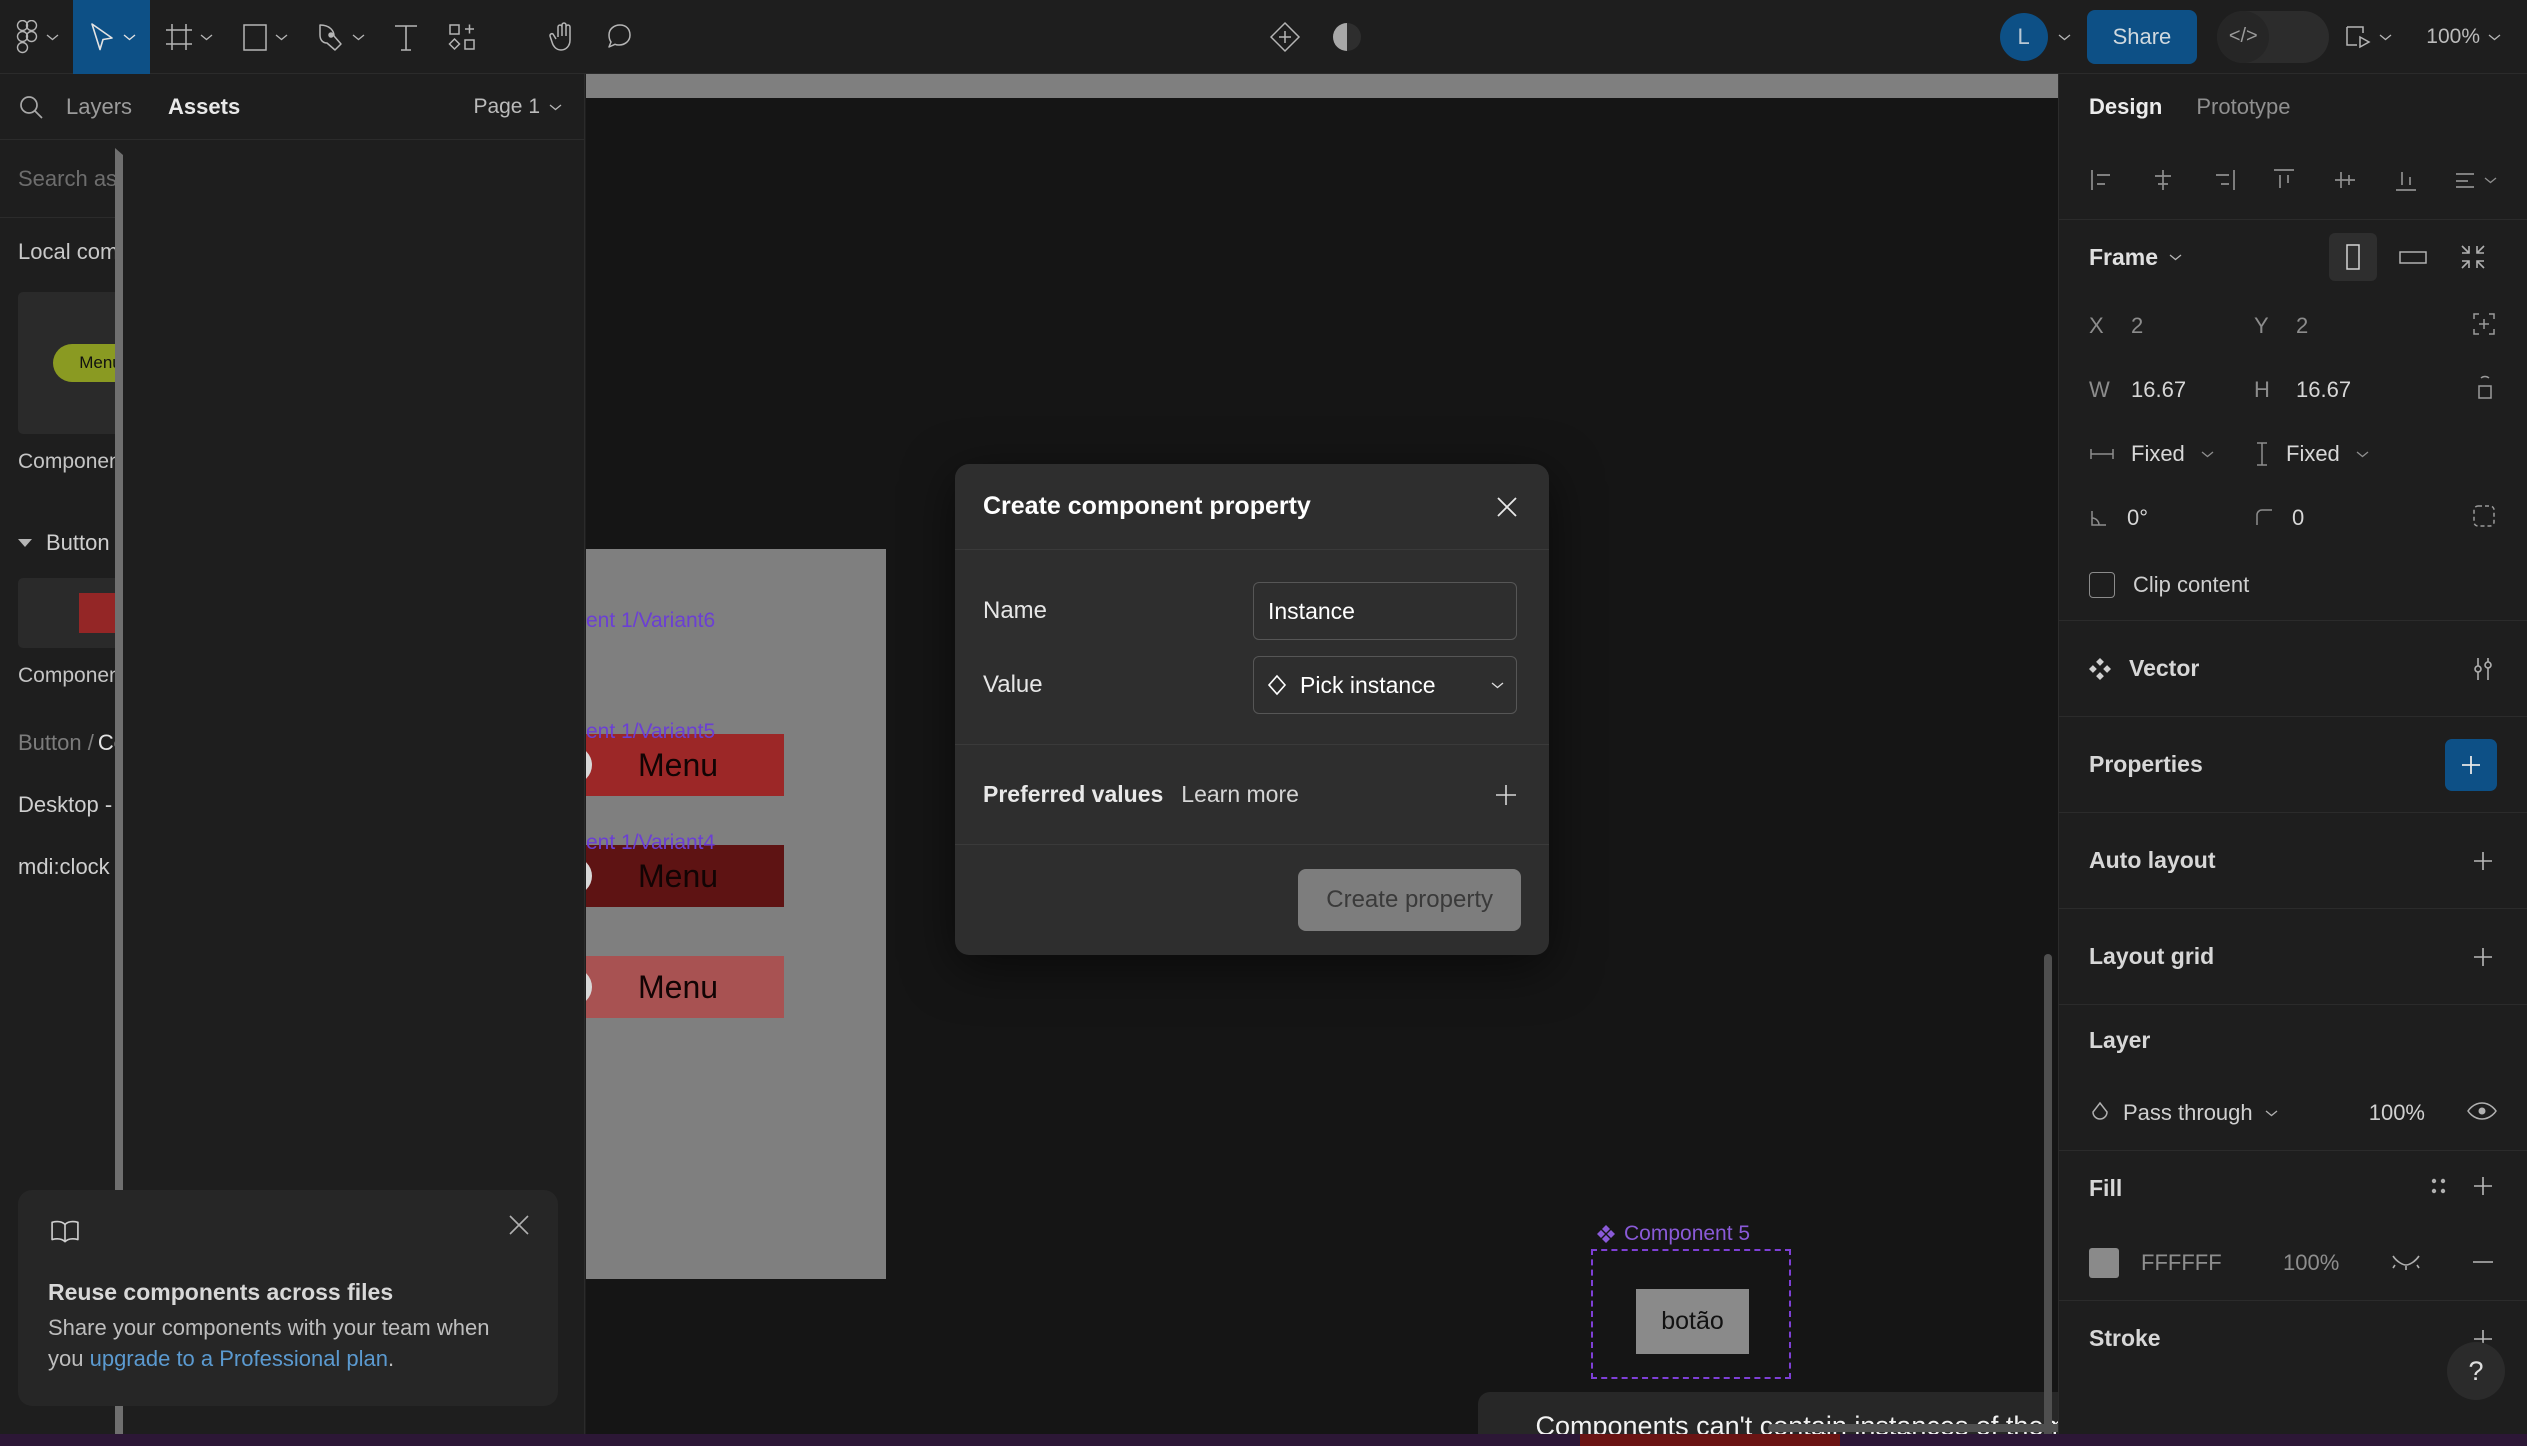  I want to click on align-bottom-icon, so click(2406, 180).